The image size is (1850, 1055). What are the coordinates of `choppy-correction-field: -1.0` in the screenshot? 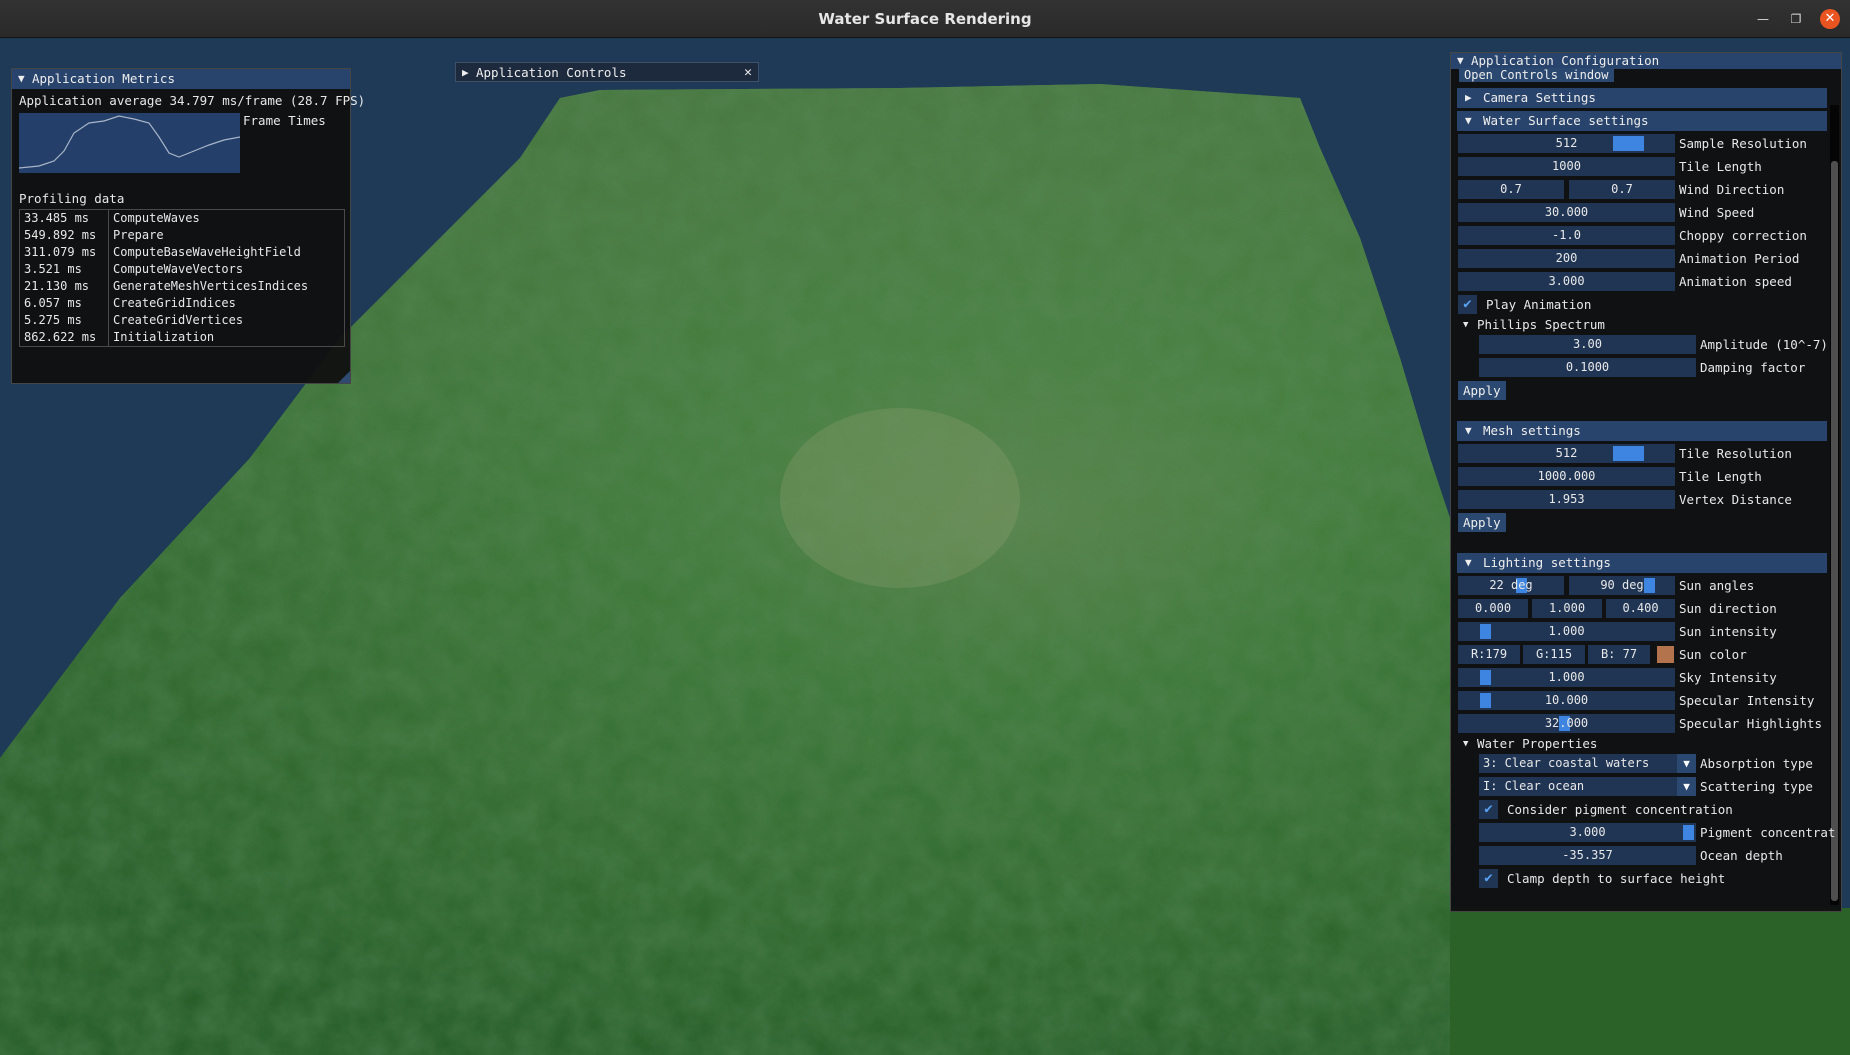 It's located at (1566, 235).